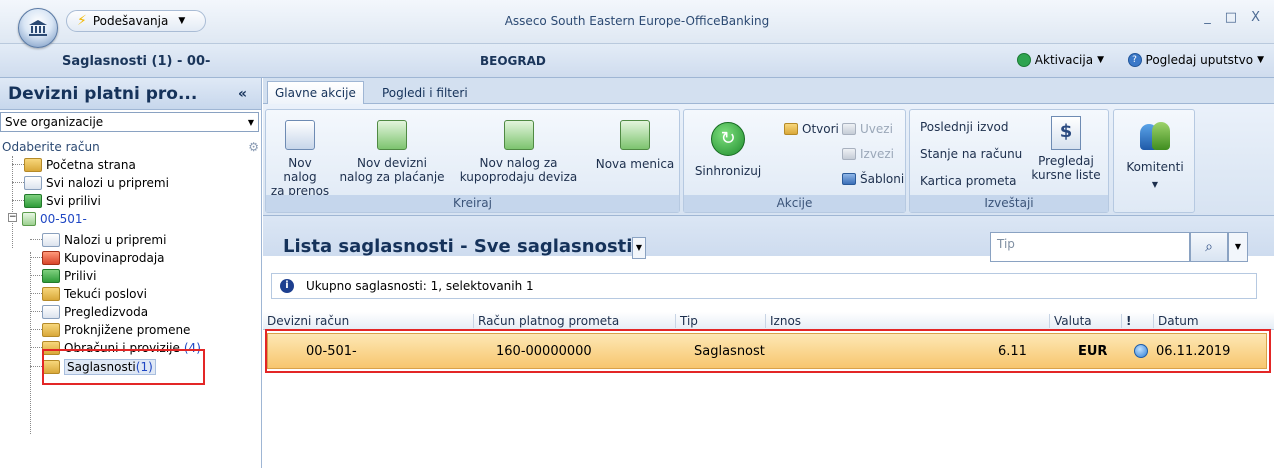 The height and width of the screenshot is (468, 1274). What do you see at coordinates (129, 122) in the screenshot?
I see `organization-select: Sve organizacije ▼` at bounding box center [129, 122].